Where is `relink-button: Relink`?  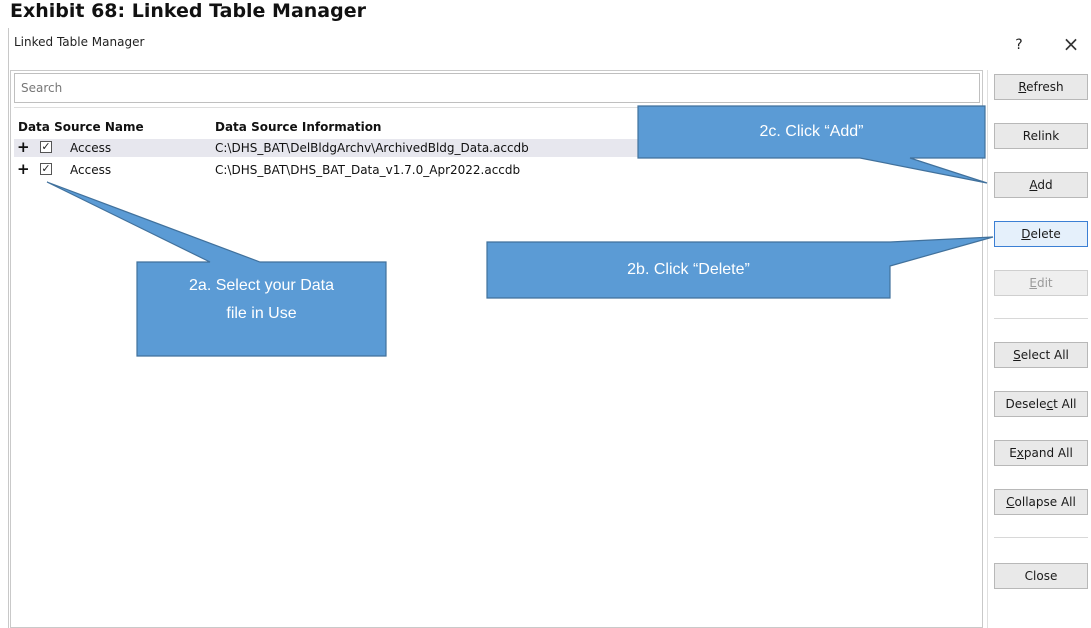 relink-button: Relink is located at coordinates (1041, 136).